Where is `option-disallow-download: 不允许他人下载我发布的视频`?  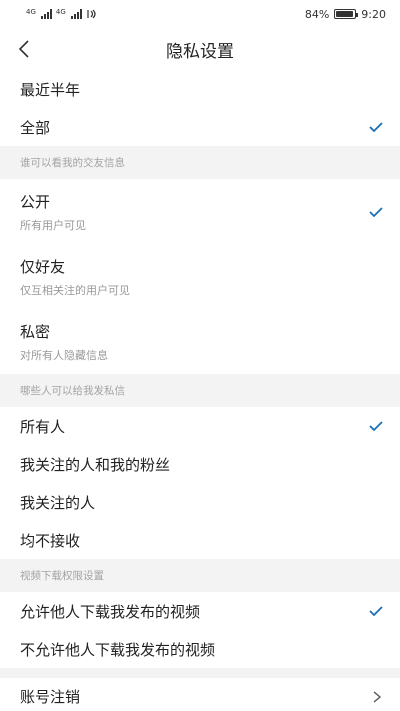
option-disallow-download: 不允许他人下载我发布的视频 is located at coordinates (200, 649).